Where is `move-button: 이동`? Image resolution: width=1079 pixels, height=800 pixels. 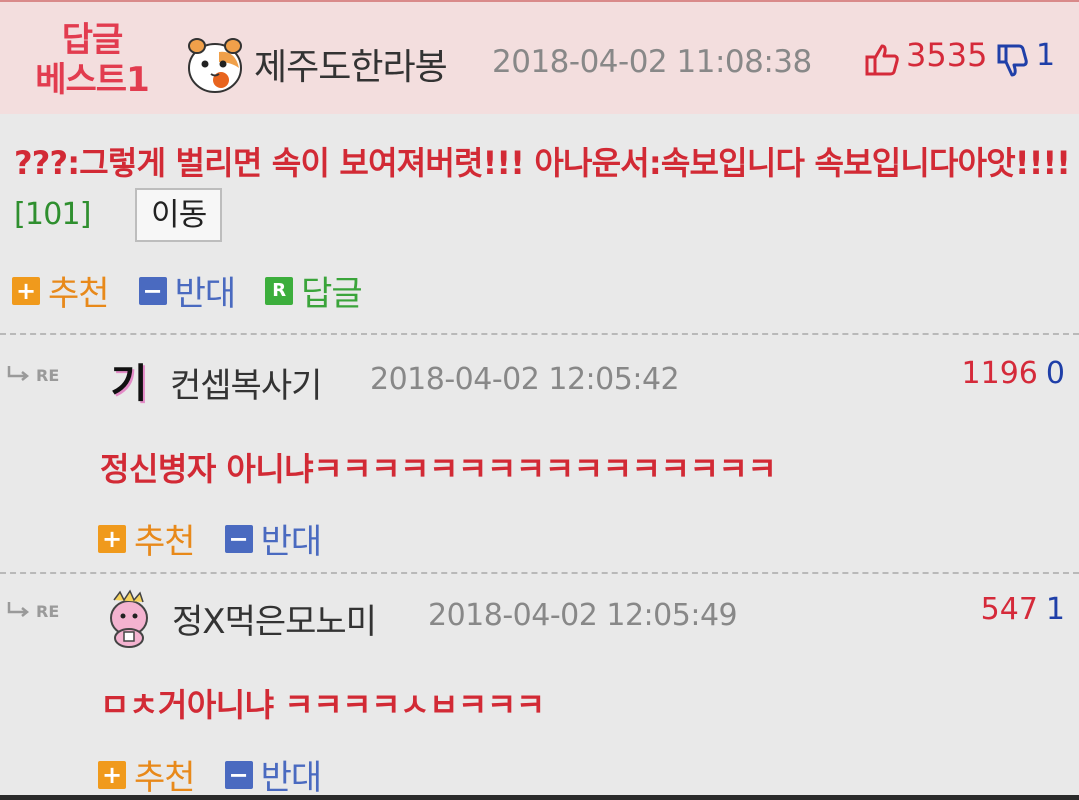
move-button: 이동 is located at coordinates (179, 215).